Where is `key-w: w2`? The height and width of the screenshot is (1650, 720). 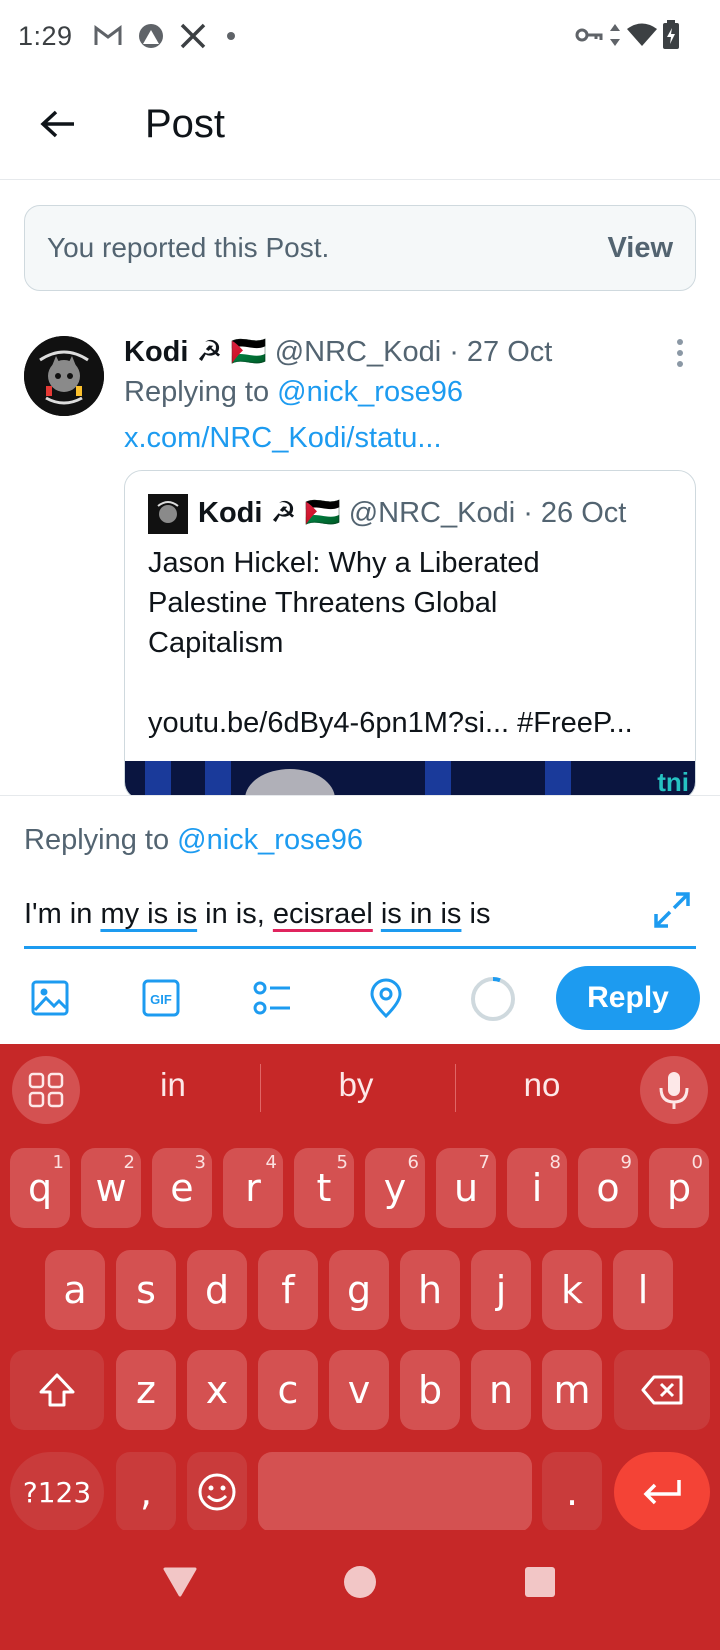
key-w: w2 is located at coordinates (111, 1188).